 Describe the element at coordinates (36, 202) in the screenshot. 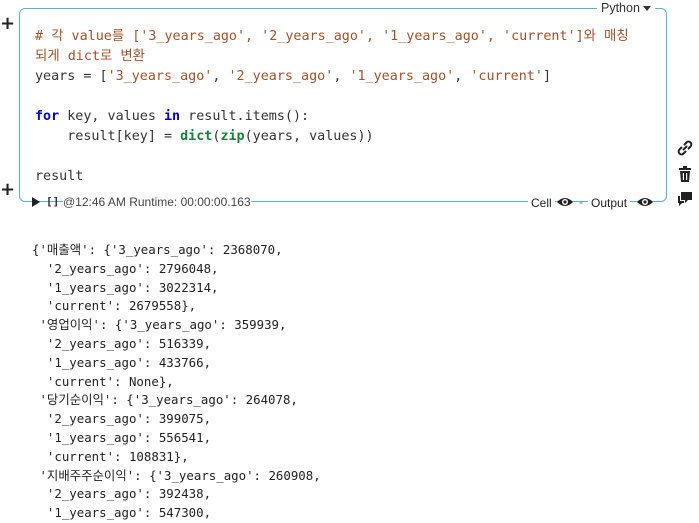

I see `run-cell-icon` at that location.